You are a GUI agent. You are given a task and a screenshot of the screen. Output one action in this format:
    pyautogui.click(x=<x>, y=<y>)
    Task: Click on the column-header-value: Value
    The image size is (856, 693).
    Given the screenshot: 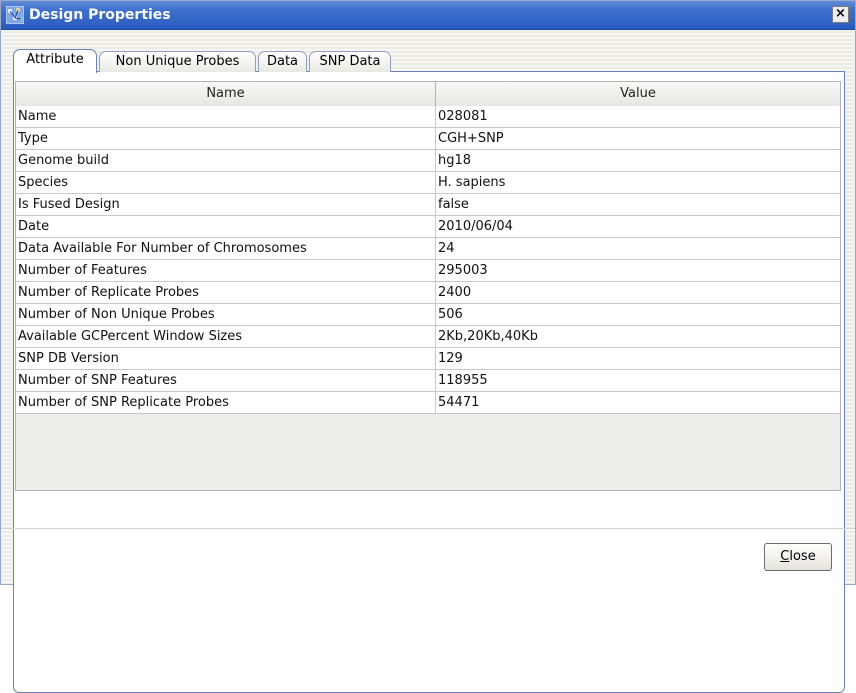 What is the action you would take?
    pyautogui.click(x=638, y=94)
    